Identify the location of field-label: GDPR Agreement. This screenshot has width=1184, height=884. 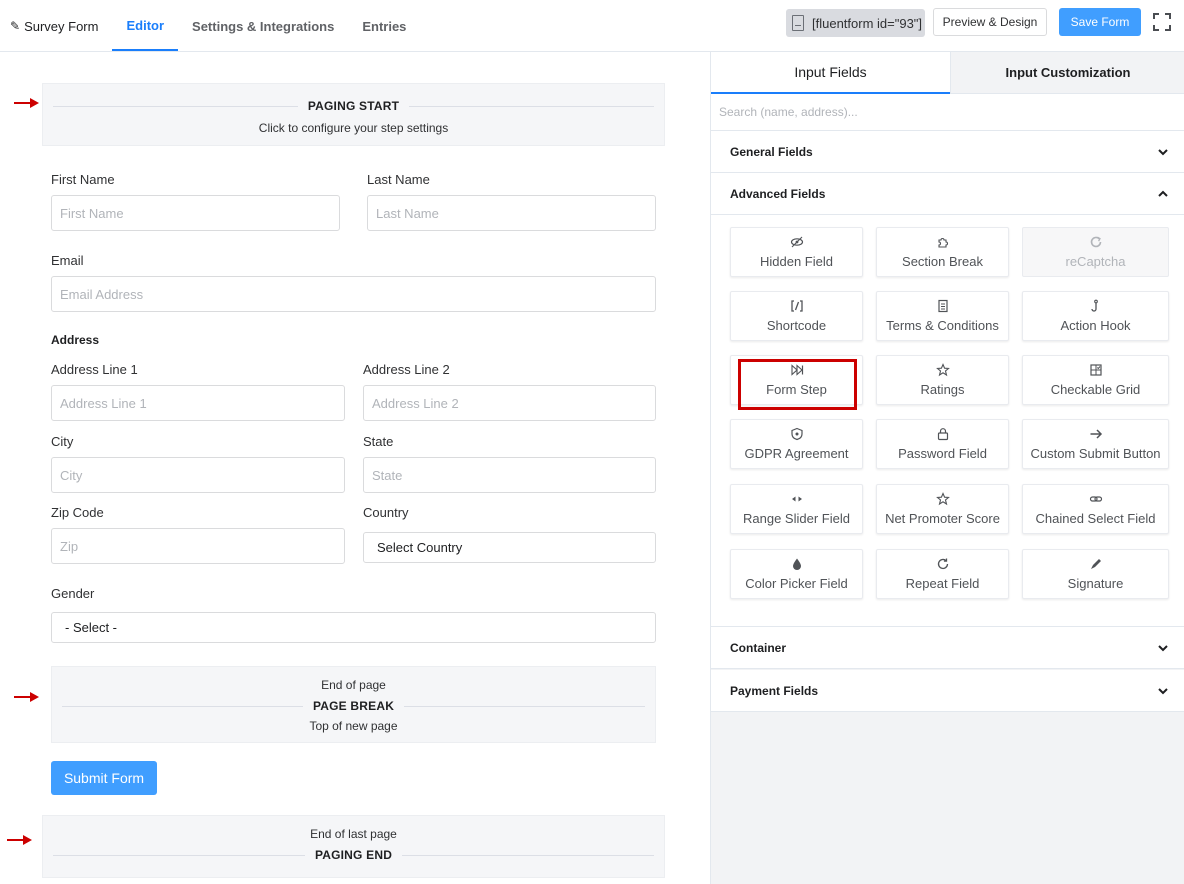
(796, 453).